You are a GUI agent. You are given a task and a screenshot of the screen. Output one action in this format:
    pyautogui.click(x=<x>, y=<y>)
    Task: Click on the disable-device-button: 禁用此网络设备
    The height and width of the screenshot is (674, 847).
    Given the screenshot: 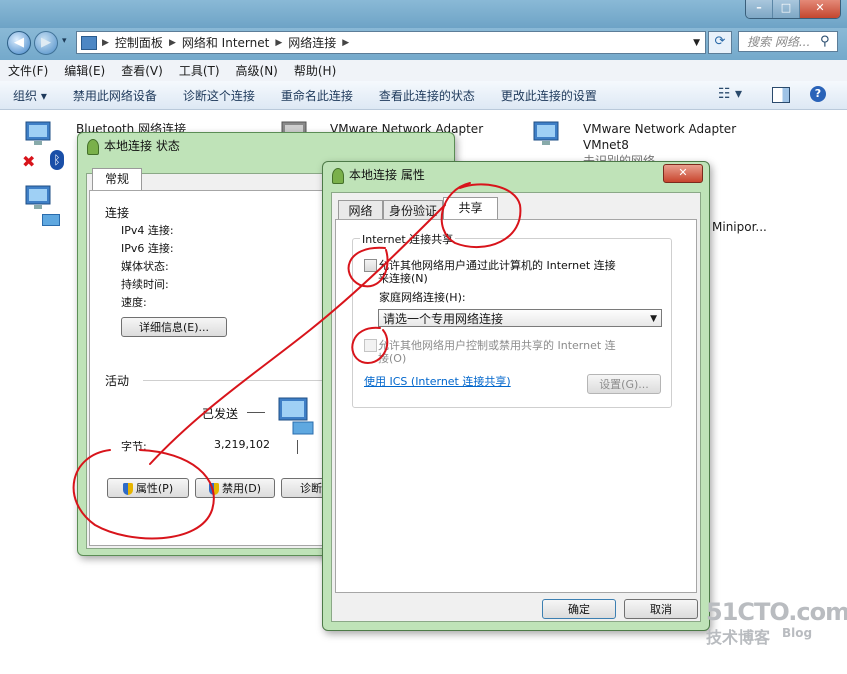 What is the action you would take?
    pyautogui.click(x=115, y=95)
    